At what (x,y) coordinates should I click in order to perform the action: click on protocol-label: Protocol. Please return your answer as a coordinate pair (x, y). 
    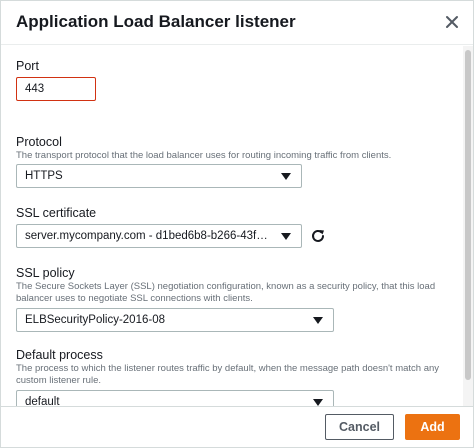
    Looking at the image, I should click on (39, 142).